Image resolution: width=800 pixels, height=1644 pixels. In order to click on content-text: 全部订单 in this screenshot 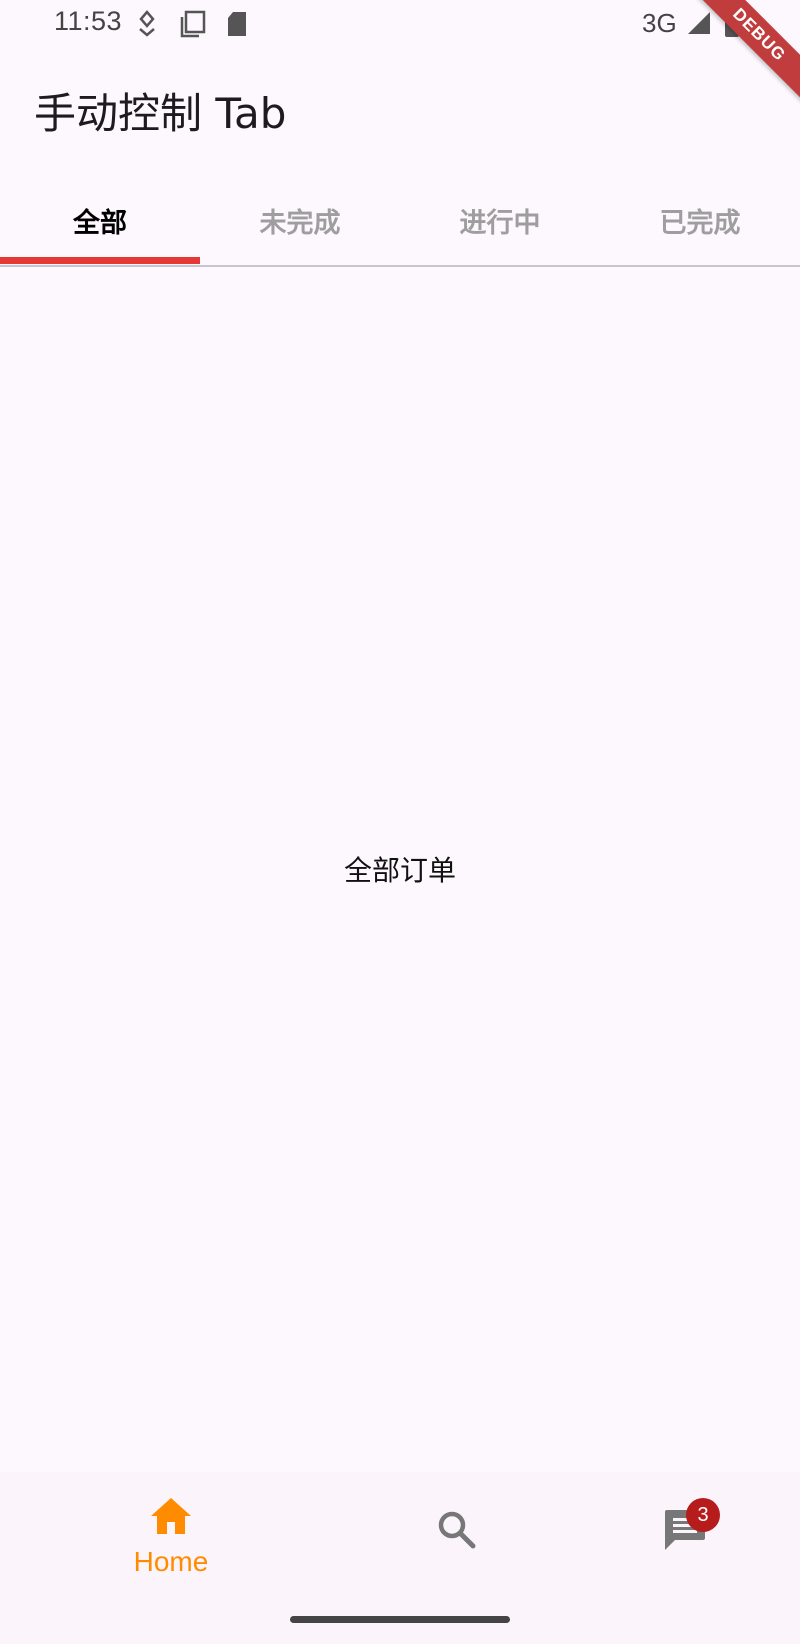, I will do `click(399, 870)`.